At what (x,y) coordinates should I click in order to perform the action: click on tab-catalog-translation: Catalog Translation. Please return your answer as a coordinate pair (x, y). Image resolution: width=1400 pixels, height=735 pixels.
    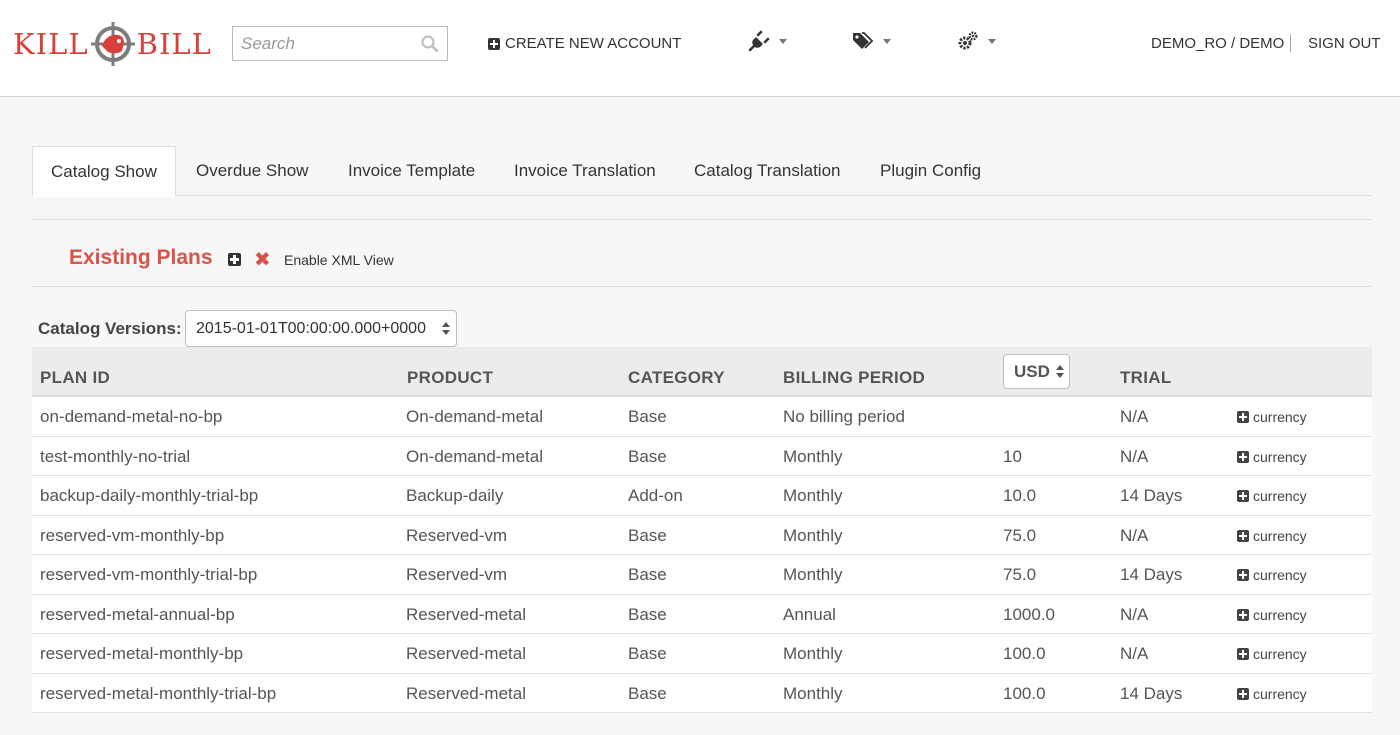
    Looking at the image, I should click on (767, 171).